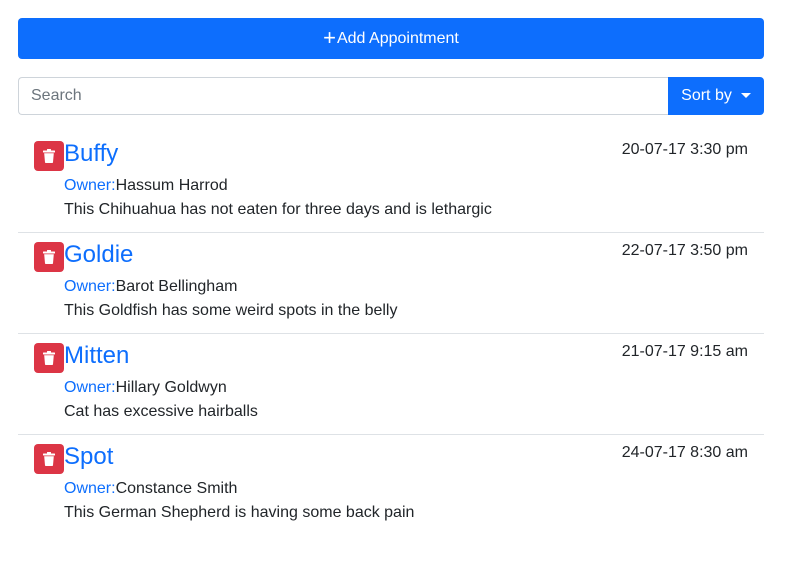  Describe the element at coordinates (91, 154) in the screenshot. I see `pet-name: Buffy` at that location.